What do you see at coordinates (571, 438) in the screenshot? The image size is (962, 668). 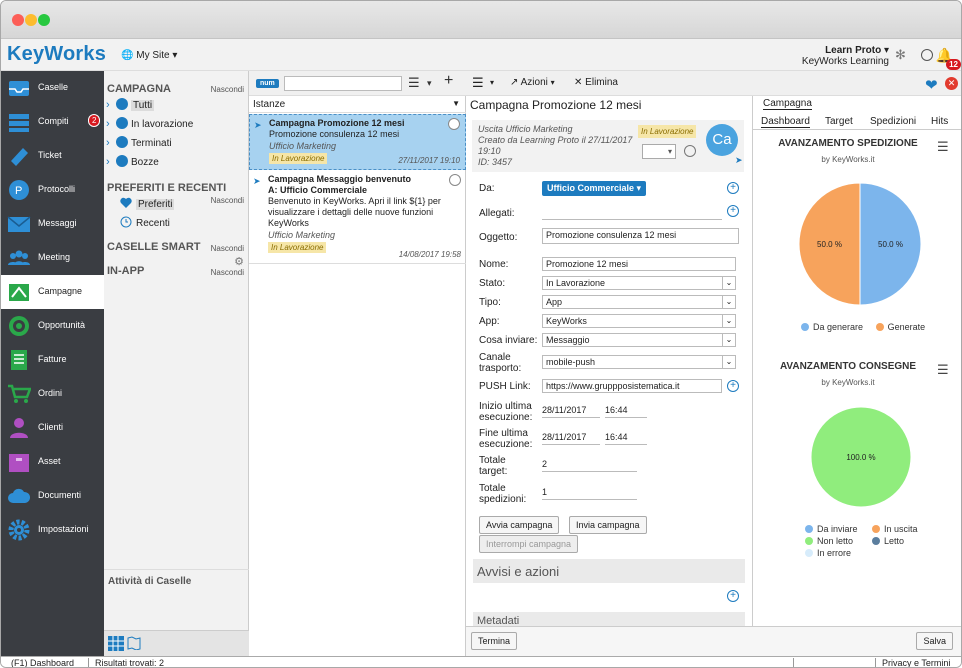 I see `end-date-field: 28/11/2017` at bounding box center [571, 438].